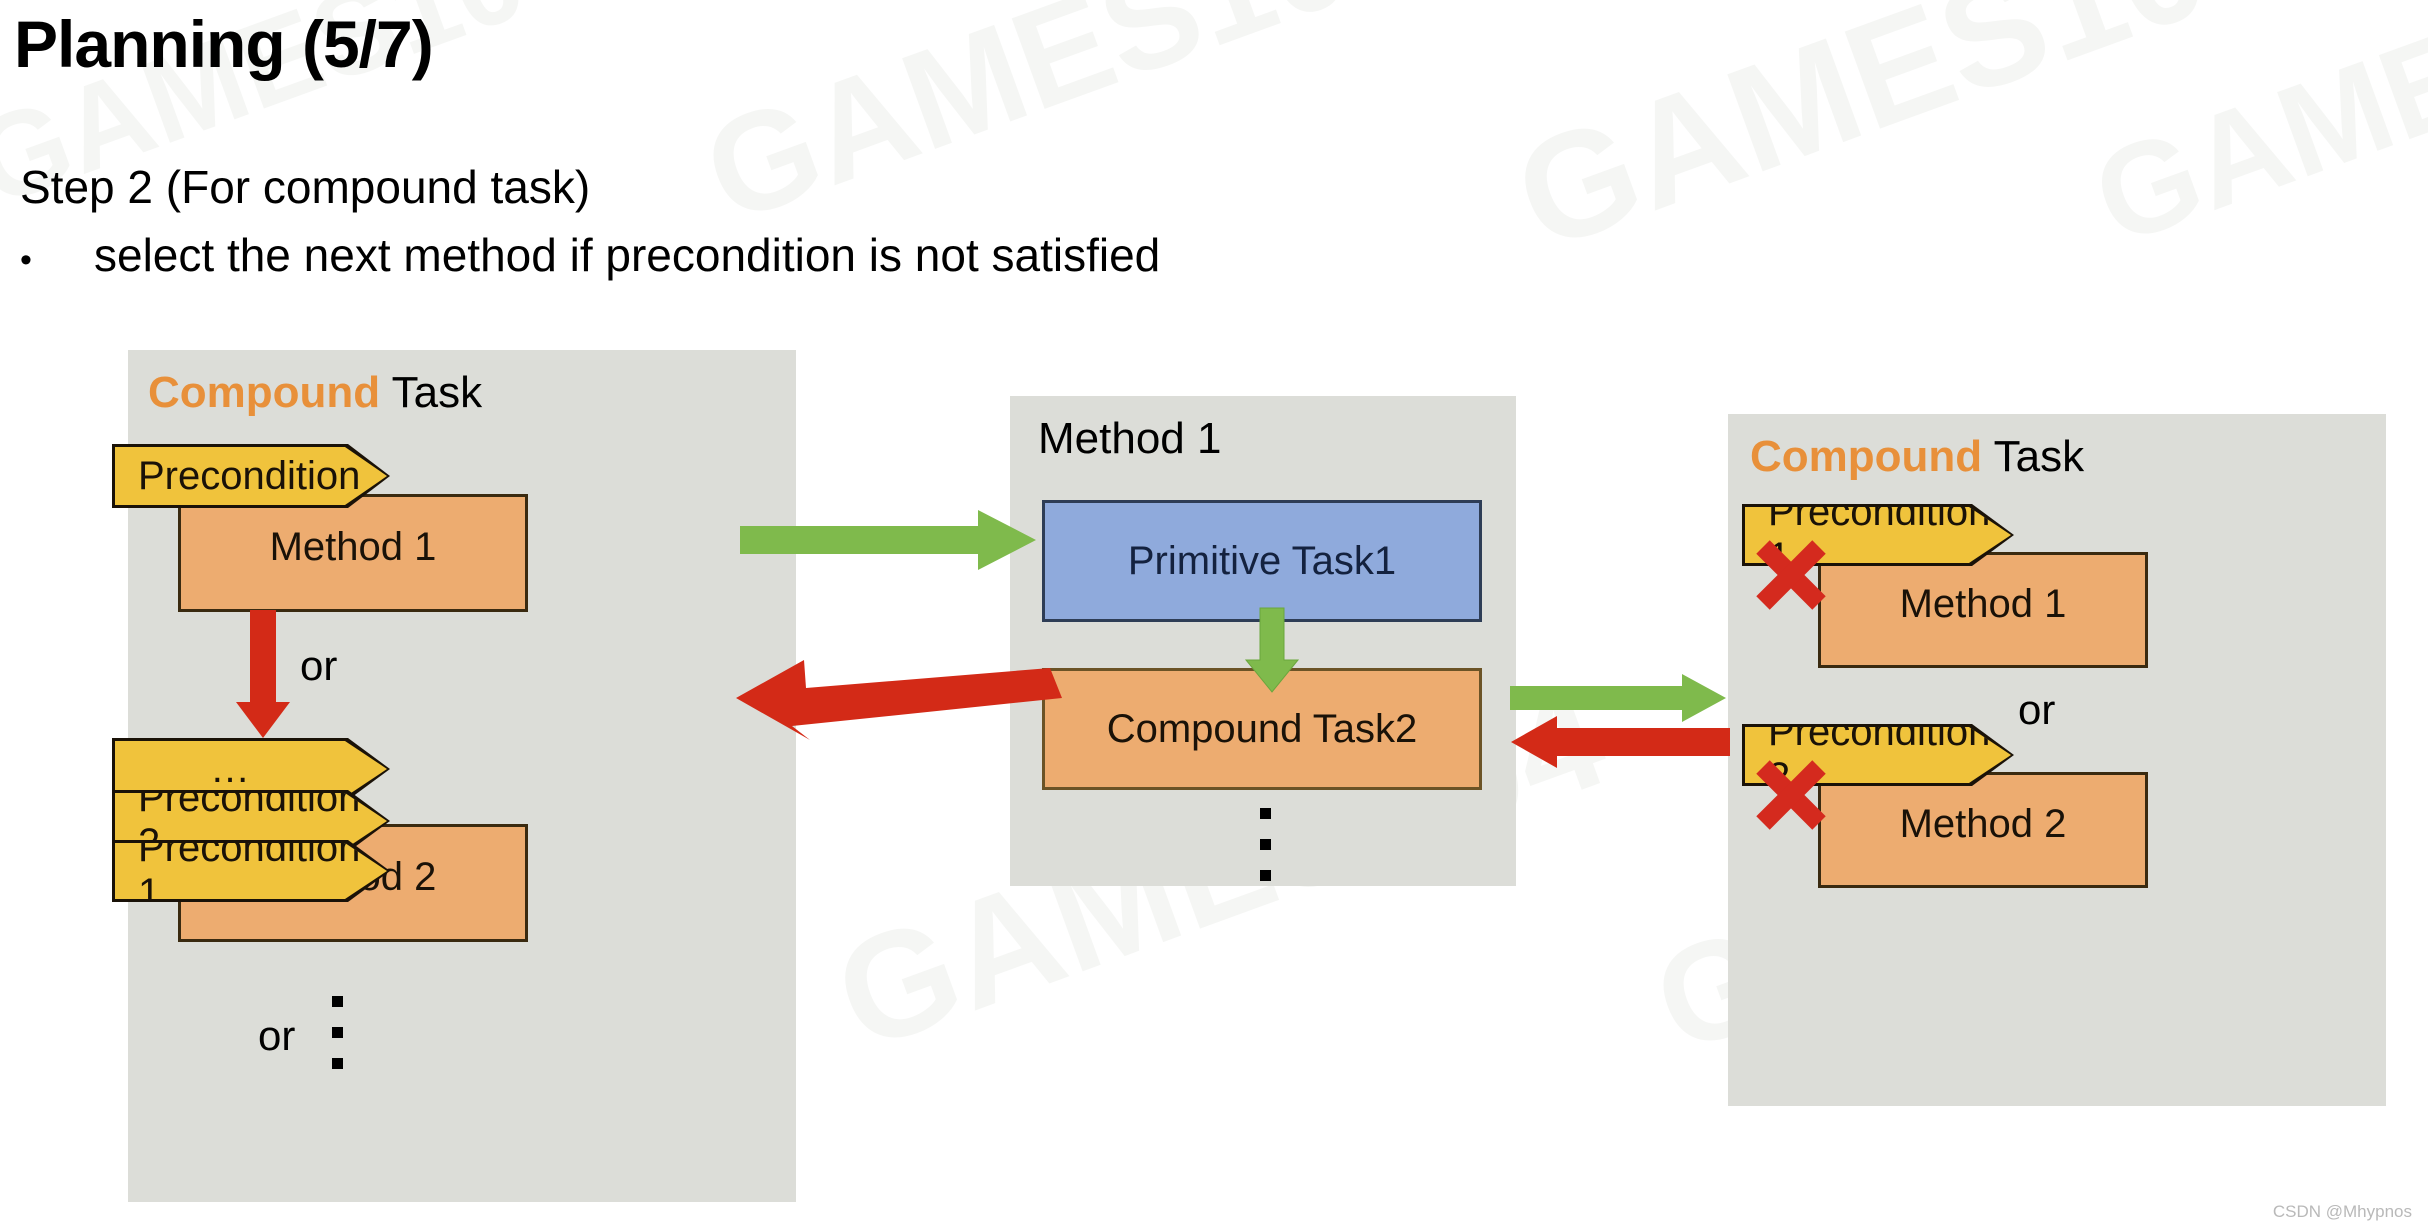 Image resolution: width=2428 pixels, height=1228 pixels. I want to click on step-heading: Step 2 (For compound task), so click(305, 187).